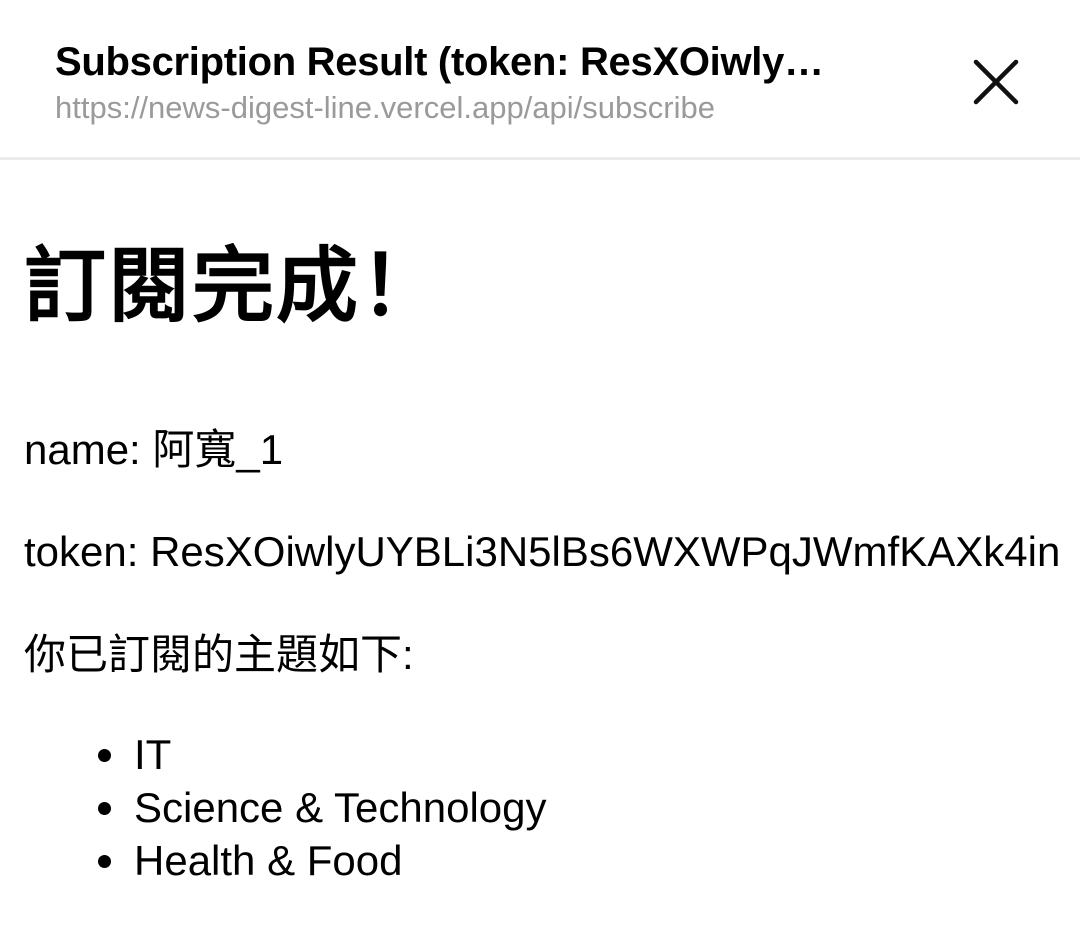 This screenshot has height=925, width=1080. I want to click on close-icon, so click(996, 82).